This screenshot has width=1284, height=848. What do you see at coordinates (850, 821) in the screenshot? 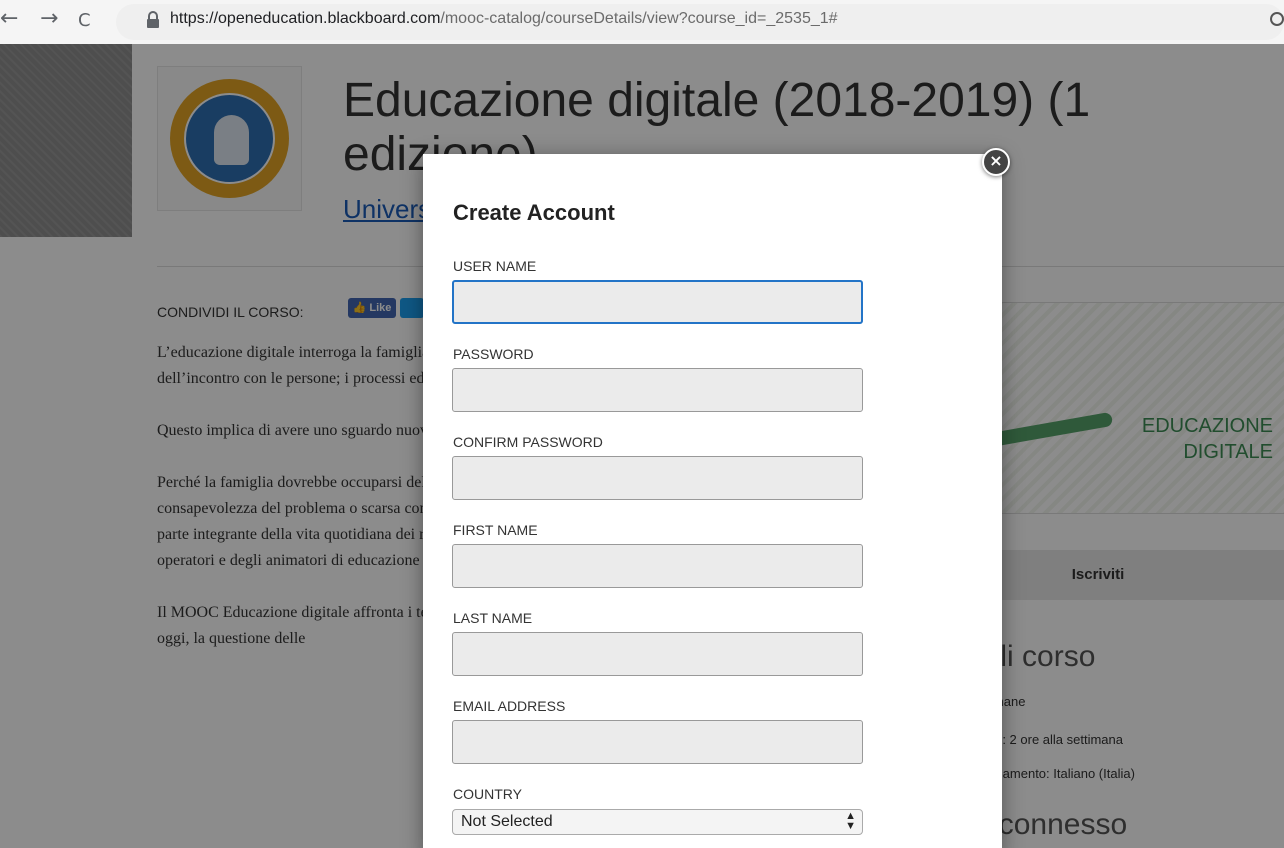
I see `select-arrows-icon: ▲ ▼` at bounding box center [850, 821].